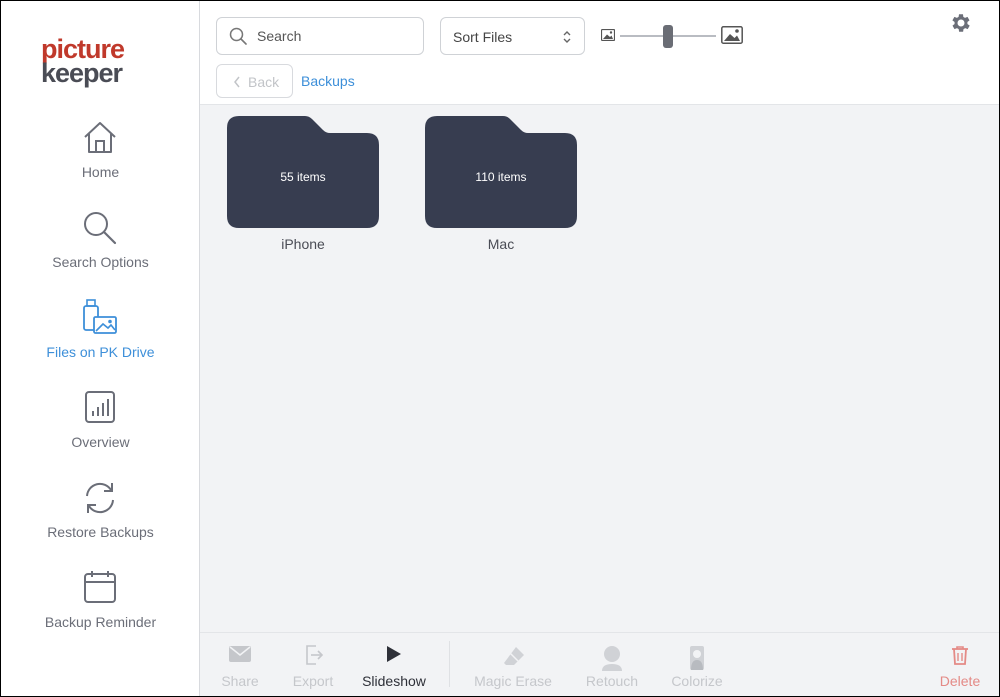 The image size is (1000, 697). I want to click on gear-icon, so click(961, 23).